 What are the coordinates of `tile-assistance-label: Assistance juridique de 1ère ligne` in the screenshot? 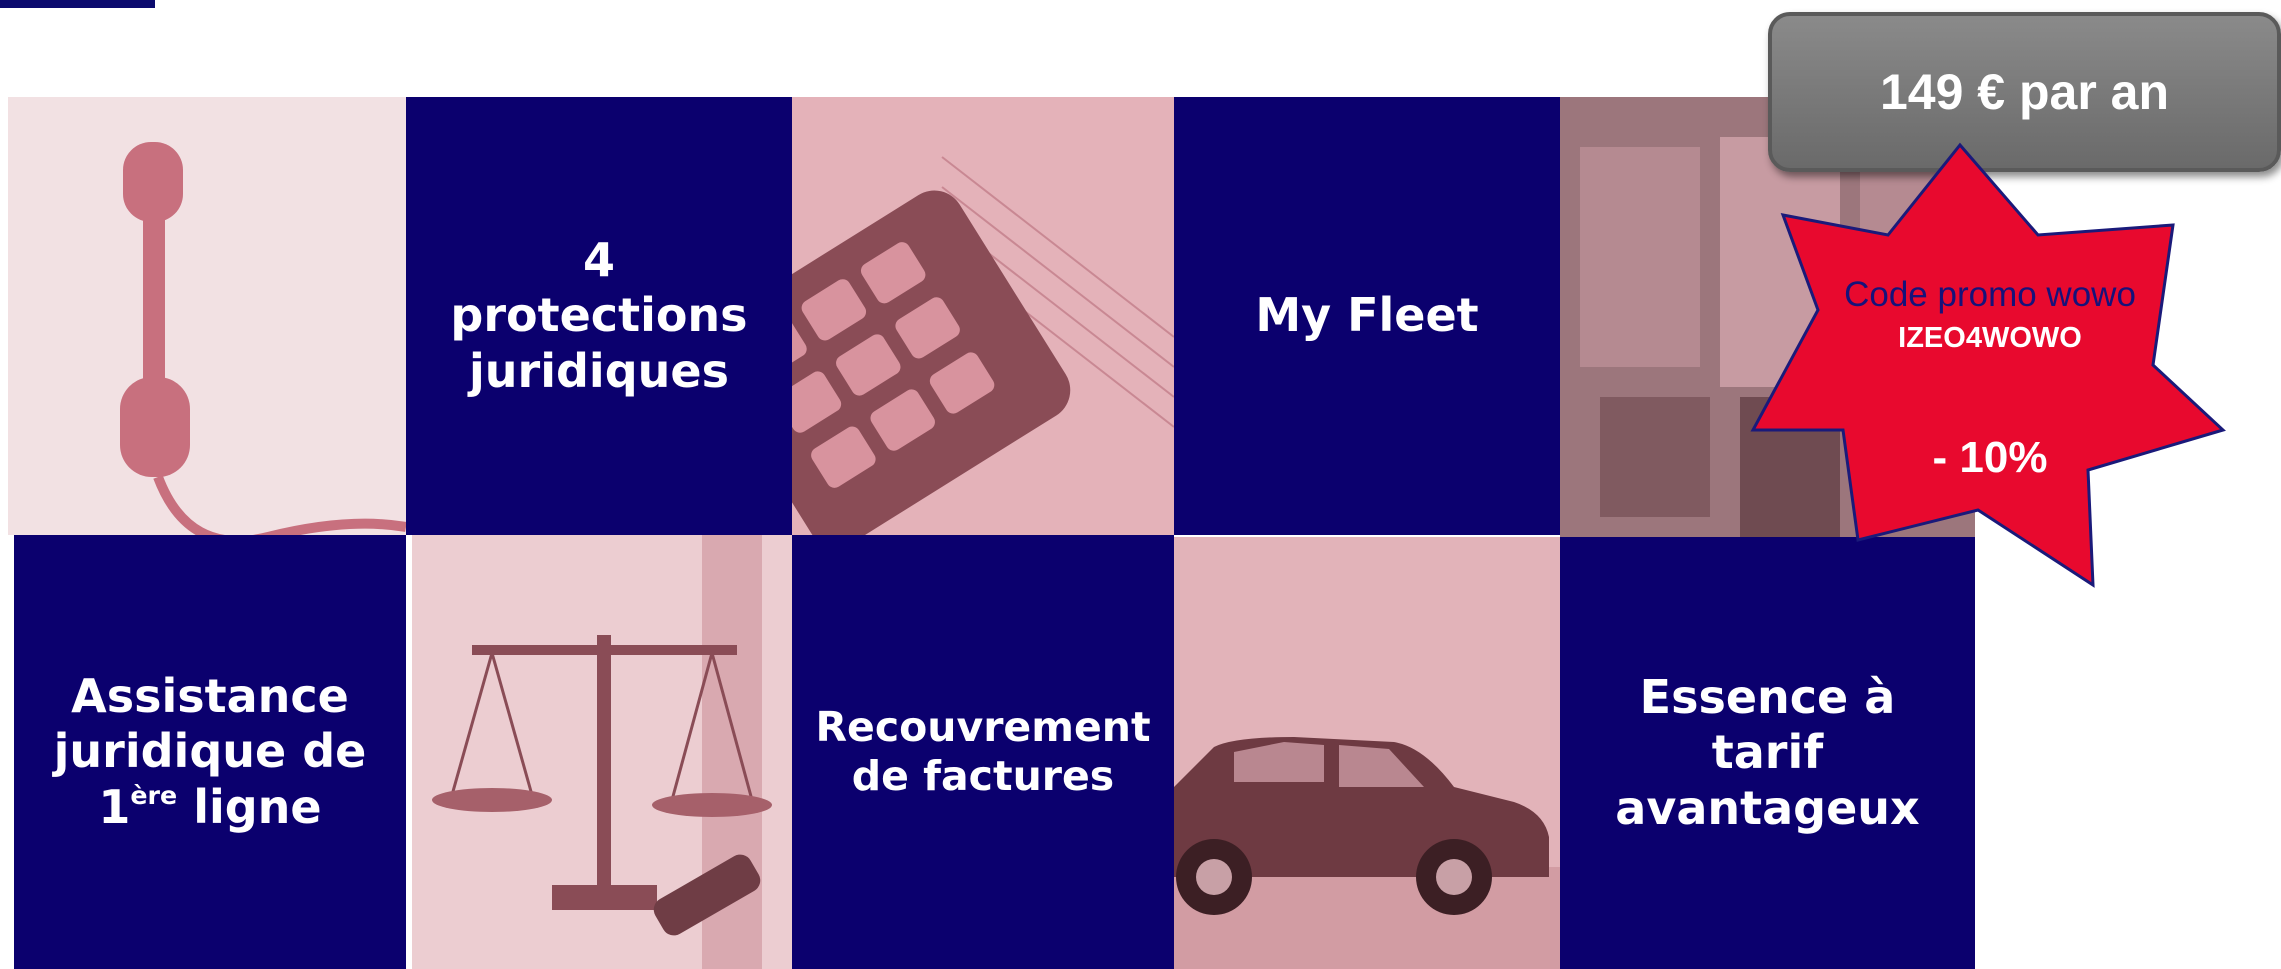 It's located at (210, 752).